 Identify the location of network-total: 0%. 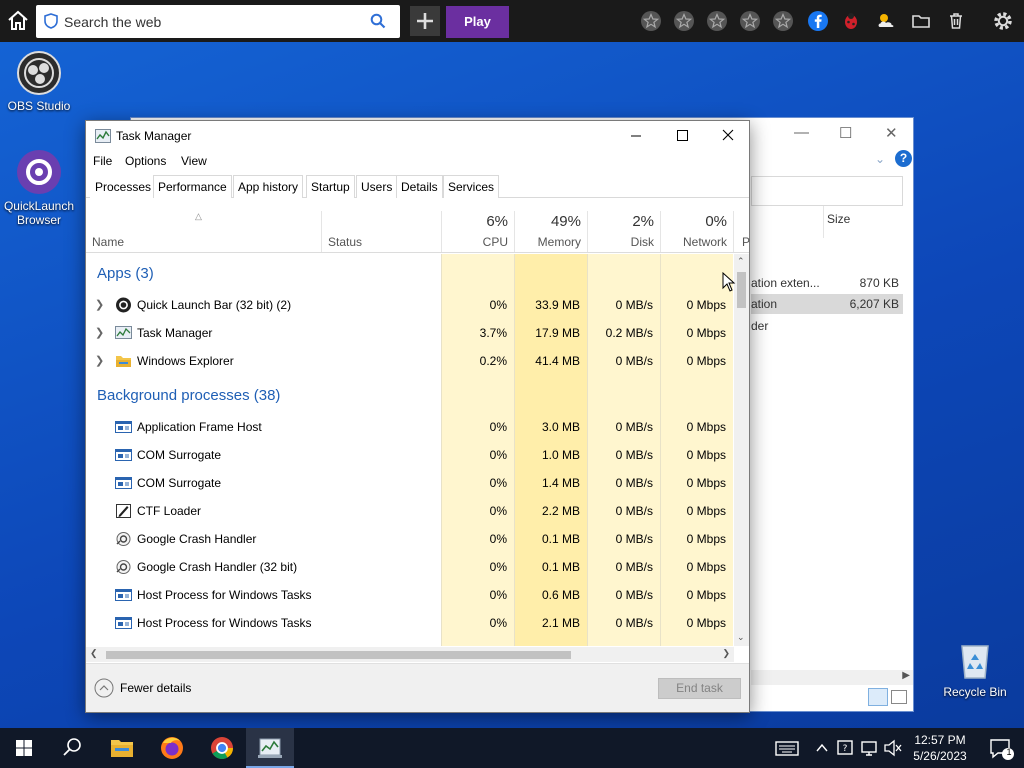
(716, 221).